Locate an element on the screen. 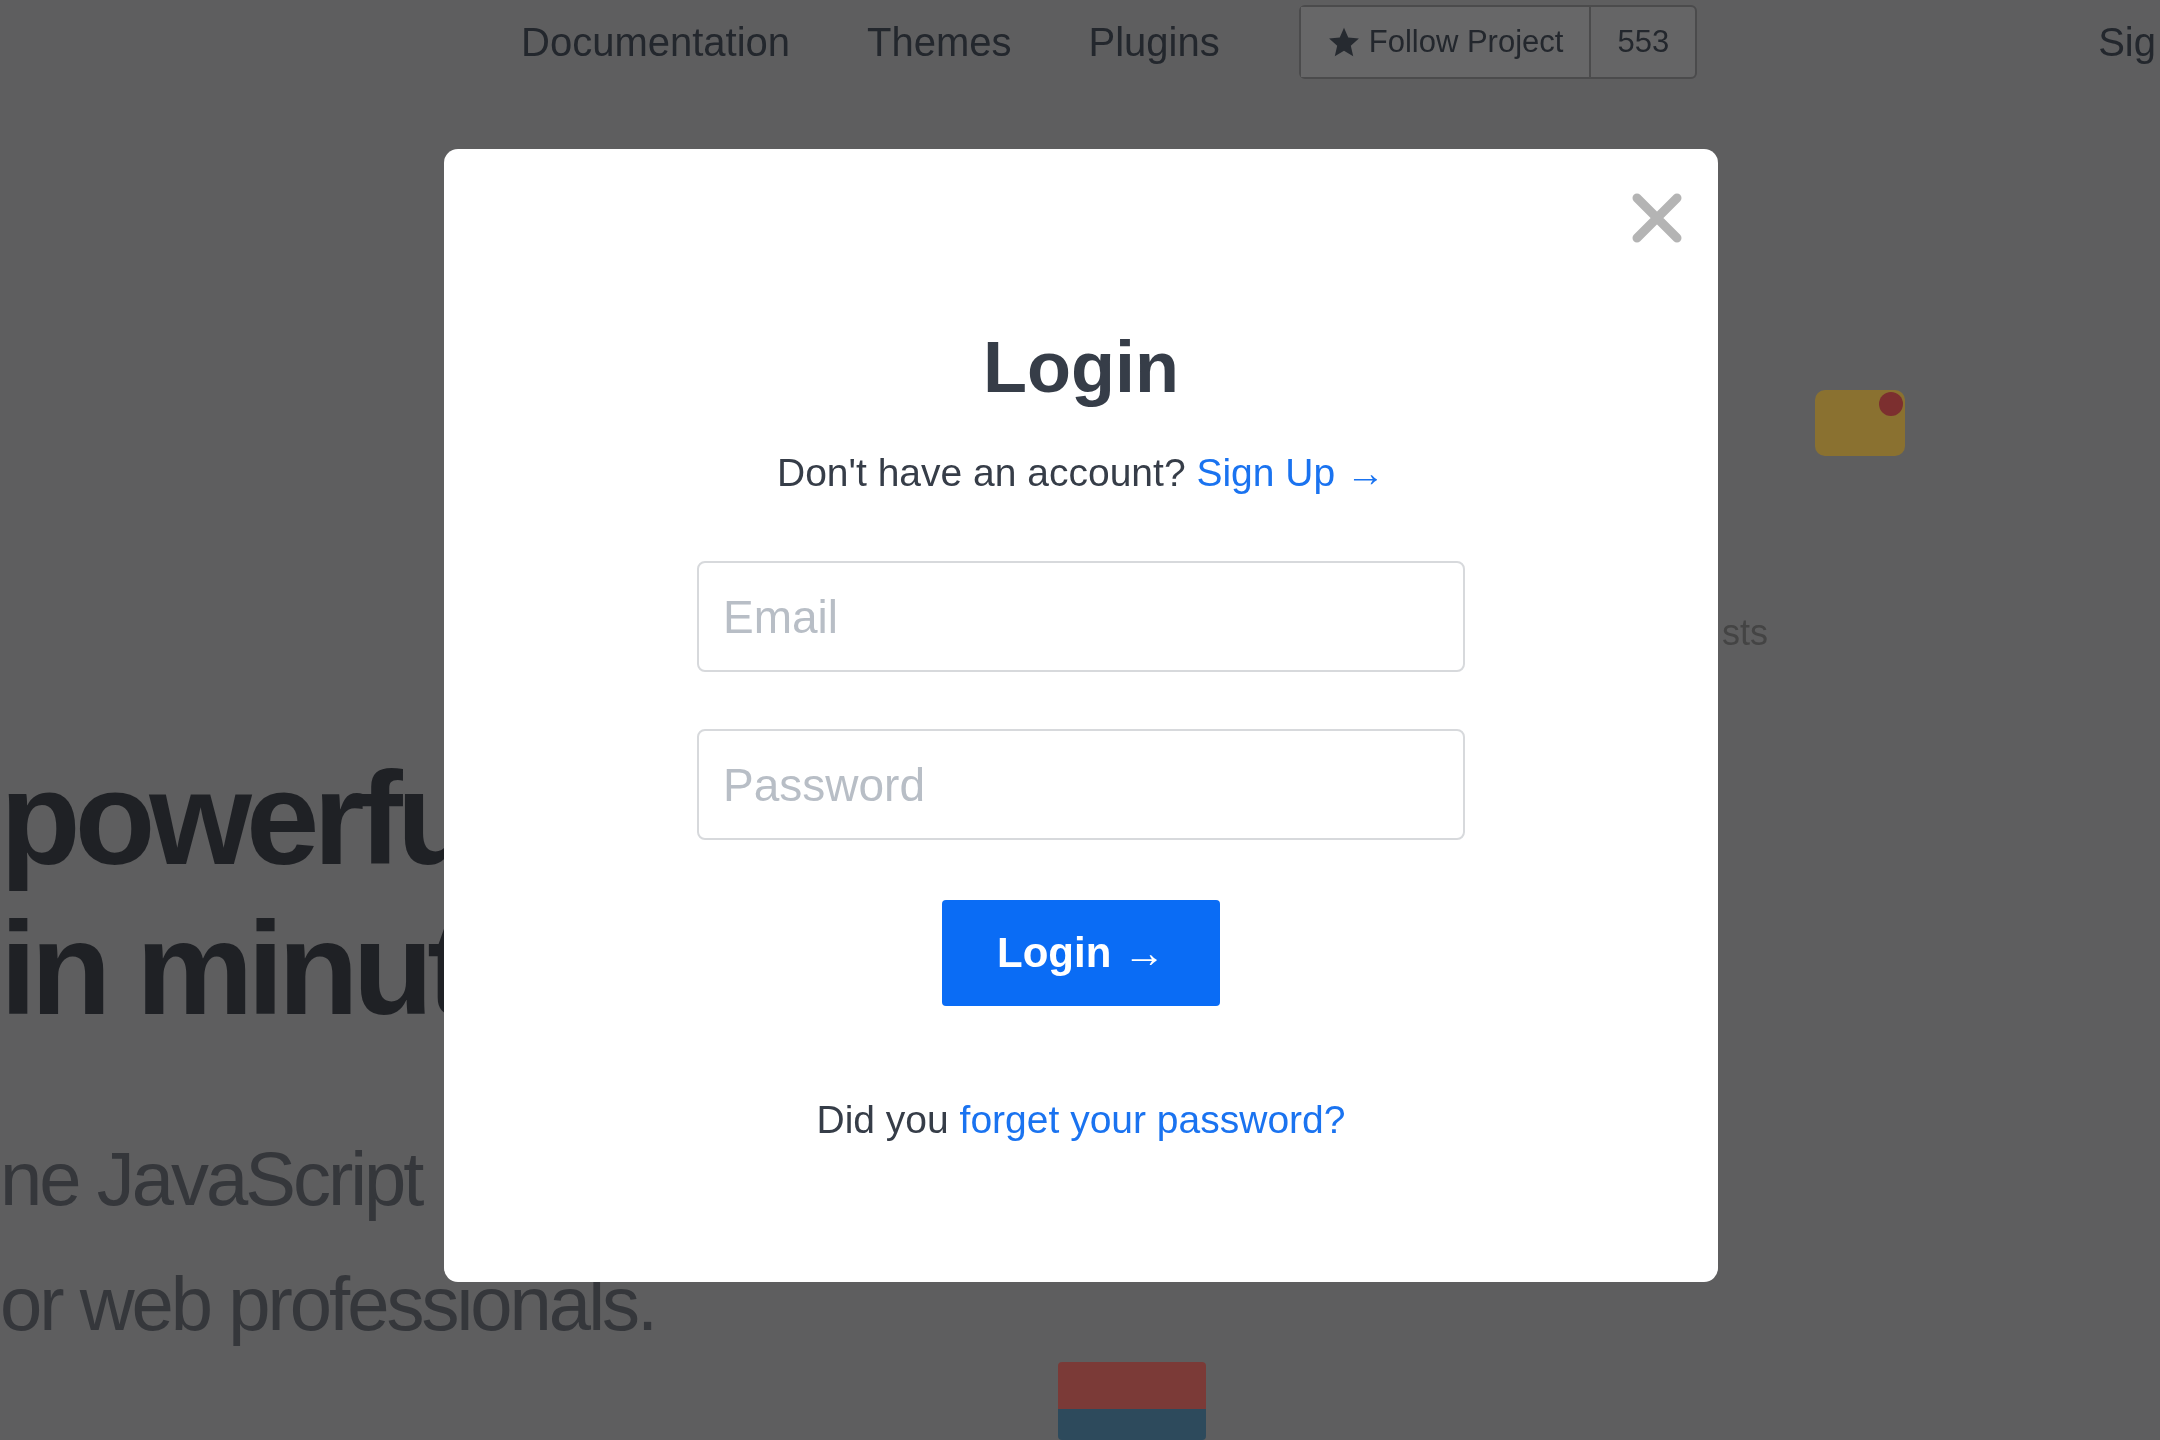 This screenshot has width=2160, height=1440. forgot-password-text: Did you forget your password? is located at coordinates (1081, 1120).